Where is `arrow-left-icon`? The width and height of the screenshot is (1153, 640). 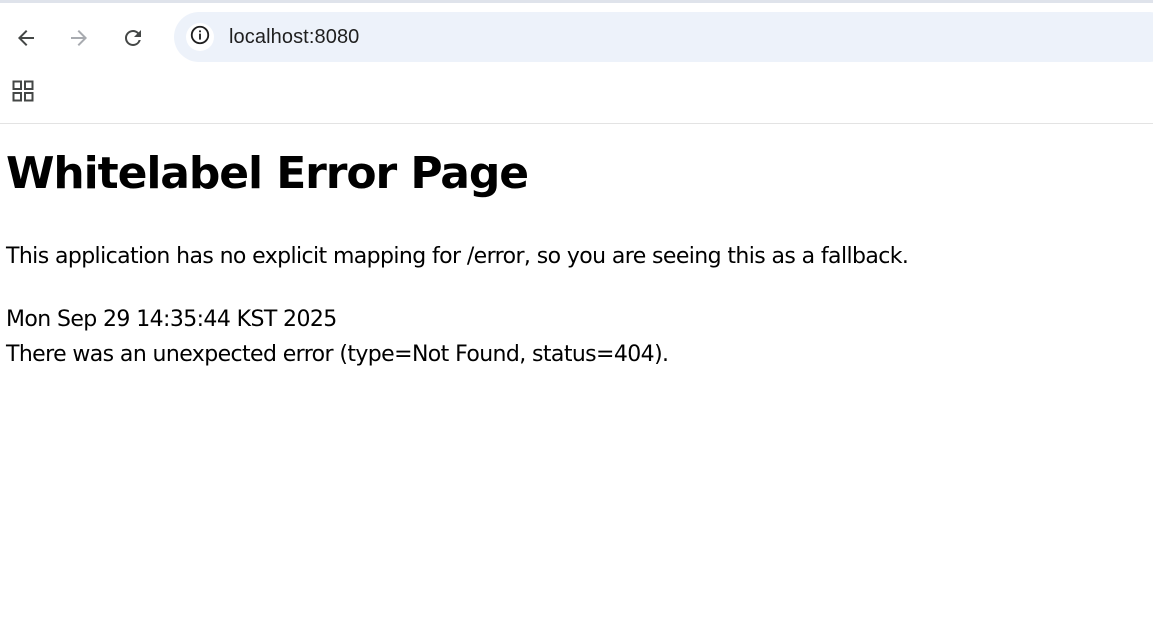 arrow-left-icon is located at coordinates (26, 38).